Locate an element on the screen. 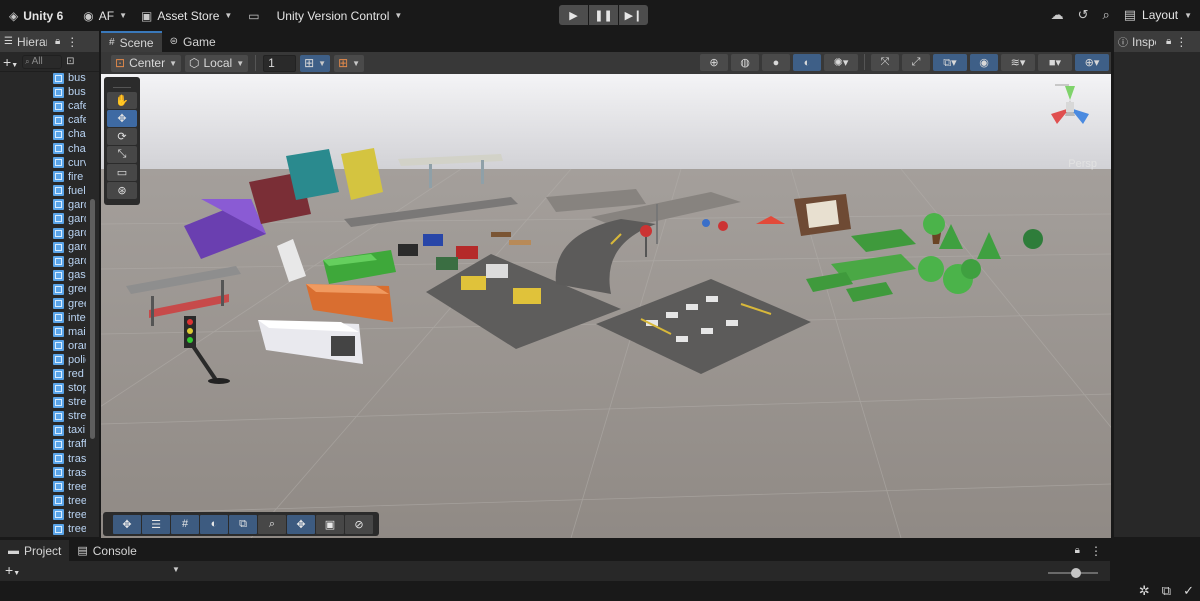  hand-tool-button: ✋ is located at coordinates (122, 100).